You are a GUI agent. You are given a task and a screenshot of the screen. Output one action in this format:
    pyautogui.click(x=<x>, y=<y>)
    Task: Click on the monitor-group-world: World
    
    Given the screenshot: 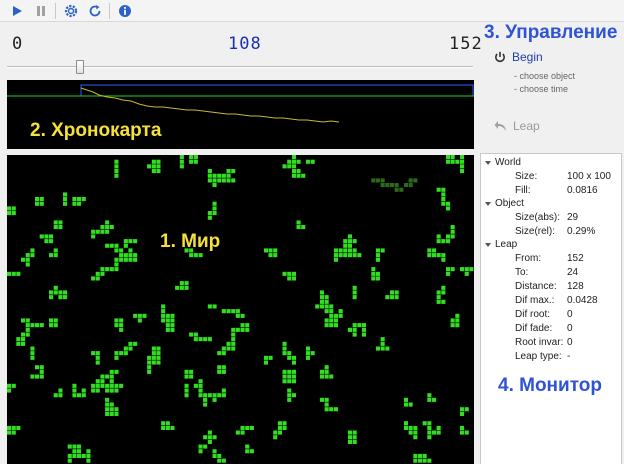 What is the action you would take?
    pyautogui.click(x=503, y=162)
    